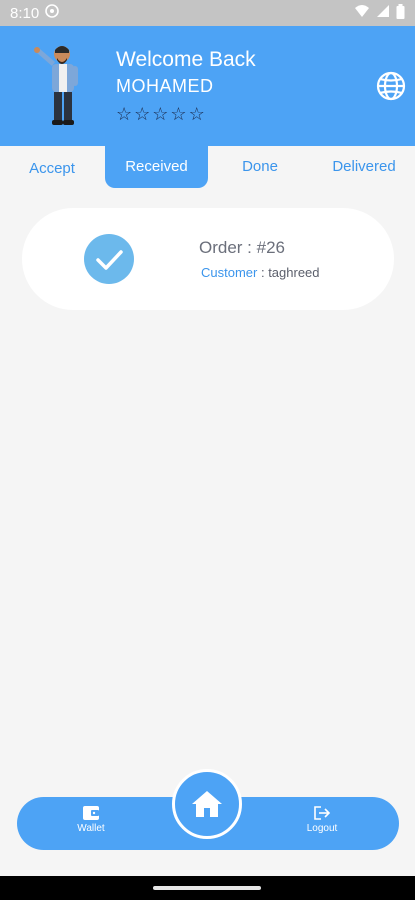 The width and height of the screenshot is (415, 900). I want to click on tab-received: Received, so click(156, 167).